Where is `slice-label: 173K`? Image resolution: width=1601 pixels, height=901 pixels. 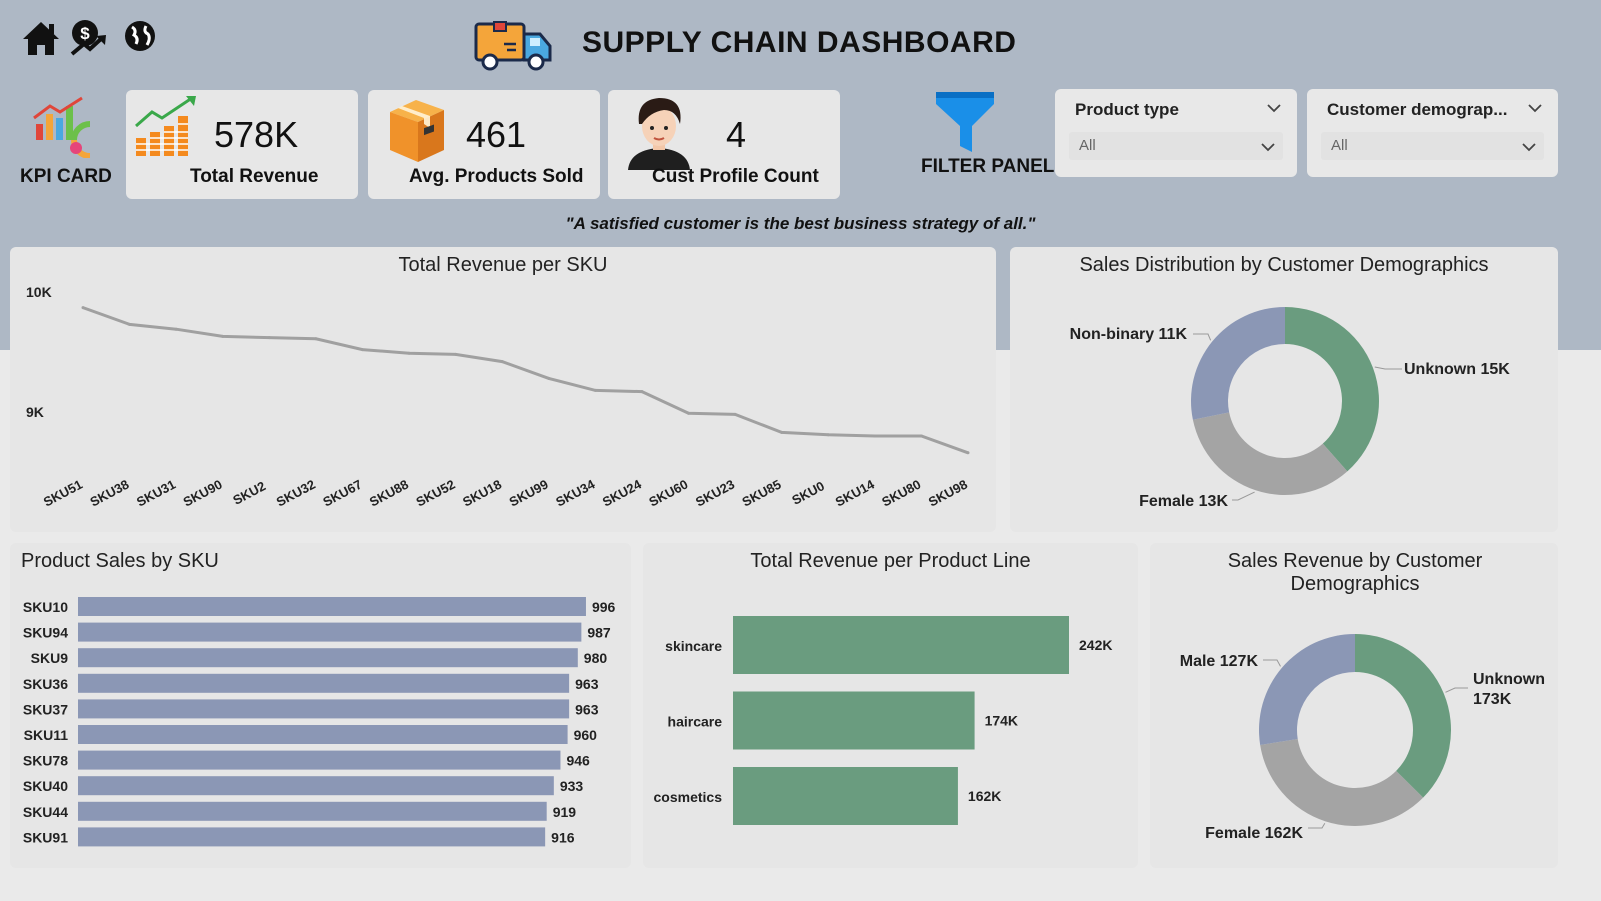 slice-label: 173K is located at coordinates (1492, 699).